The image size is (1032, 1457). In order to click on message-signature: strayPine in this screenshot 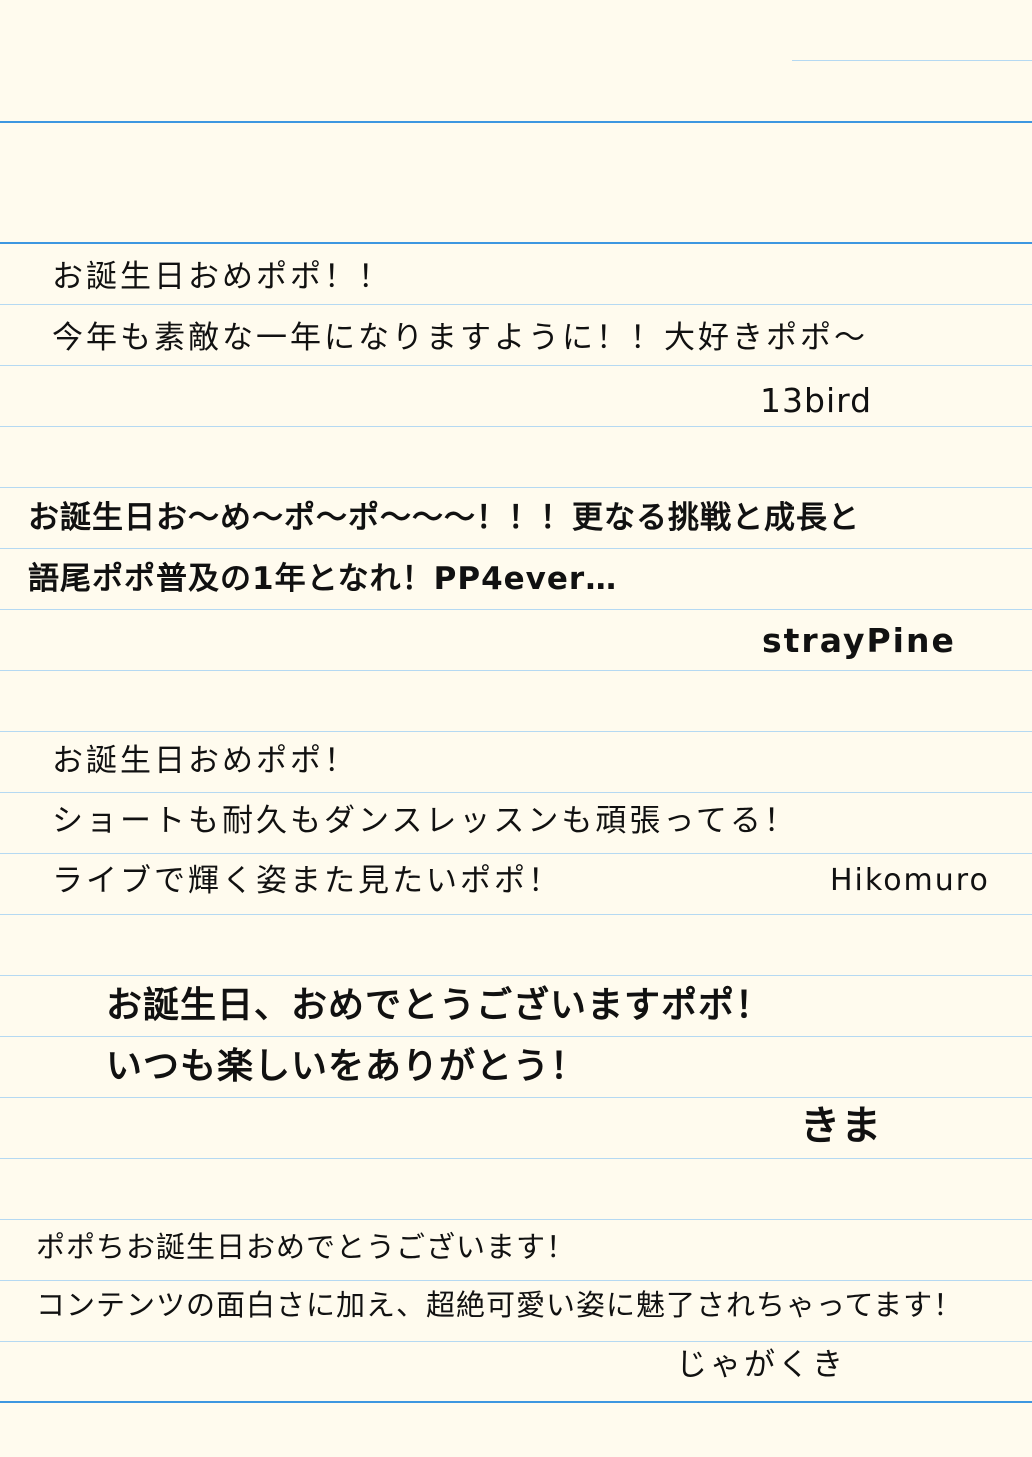, I will do `click(859, 640)`.